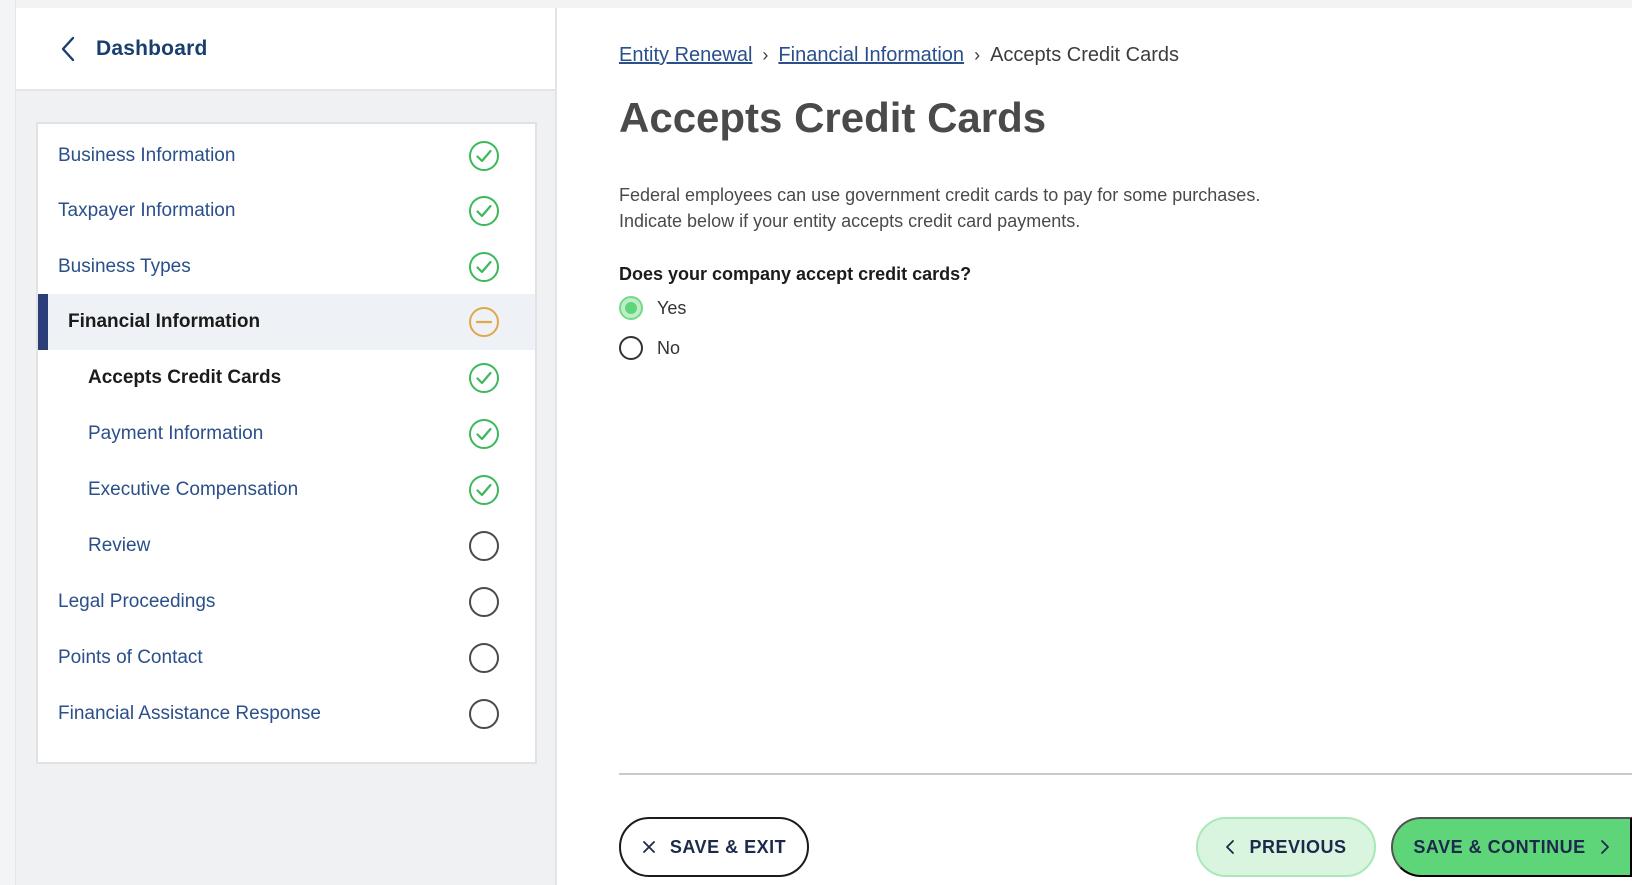 The height and width of the screenshot is (885, 1632). What do you see at coordinates (1605, 847) in the screenshot?
I see `chevron-right-icon` at bounding box center [1605, 847].